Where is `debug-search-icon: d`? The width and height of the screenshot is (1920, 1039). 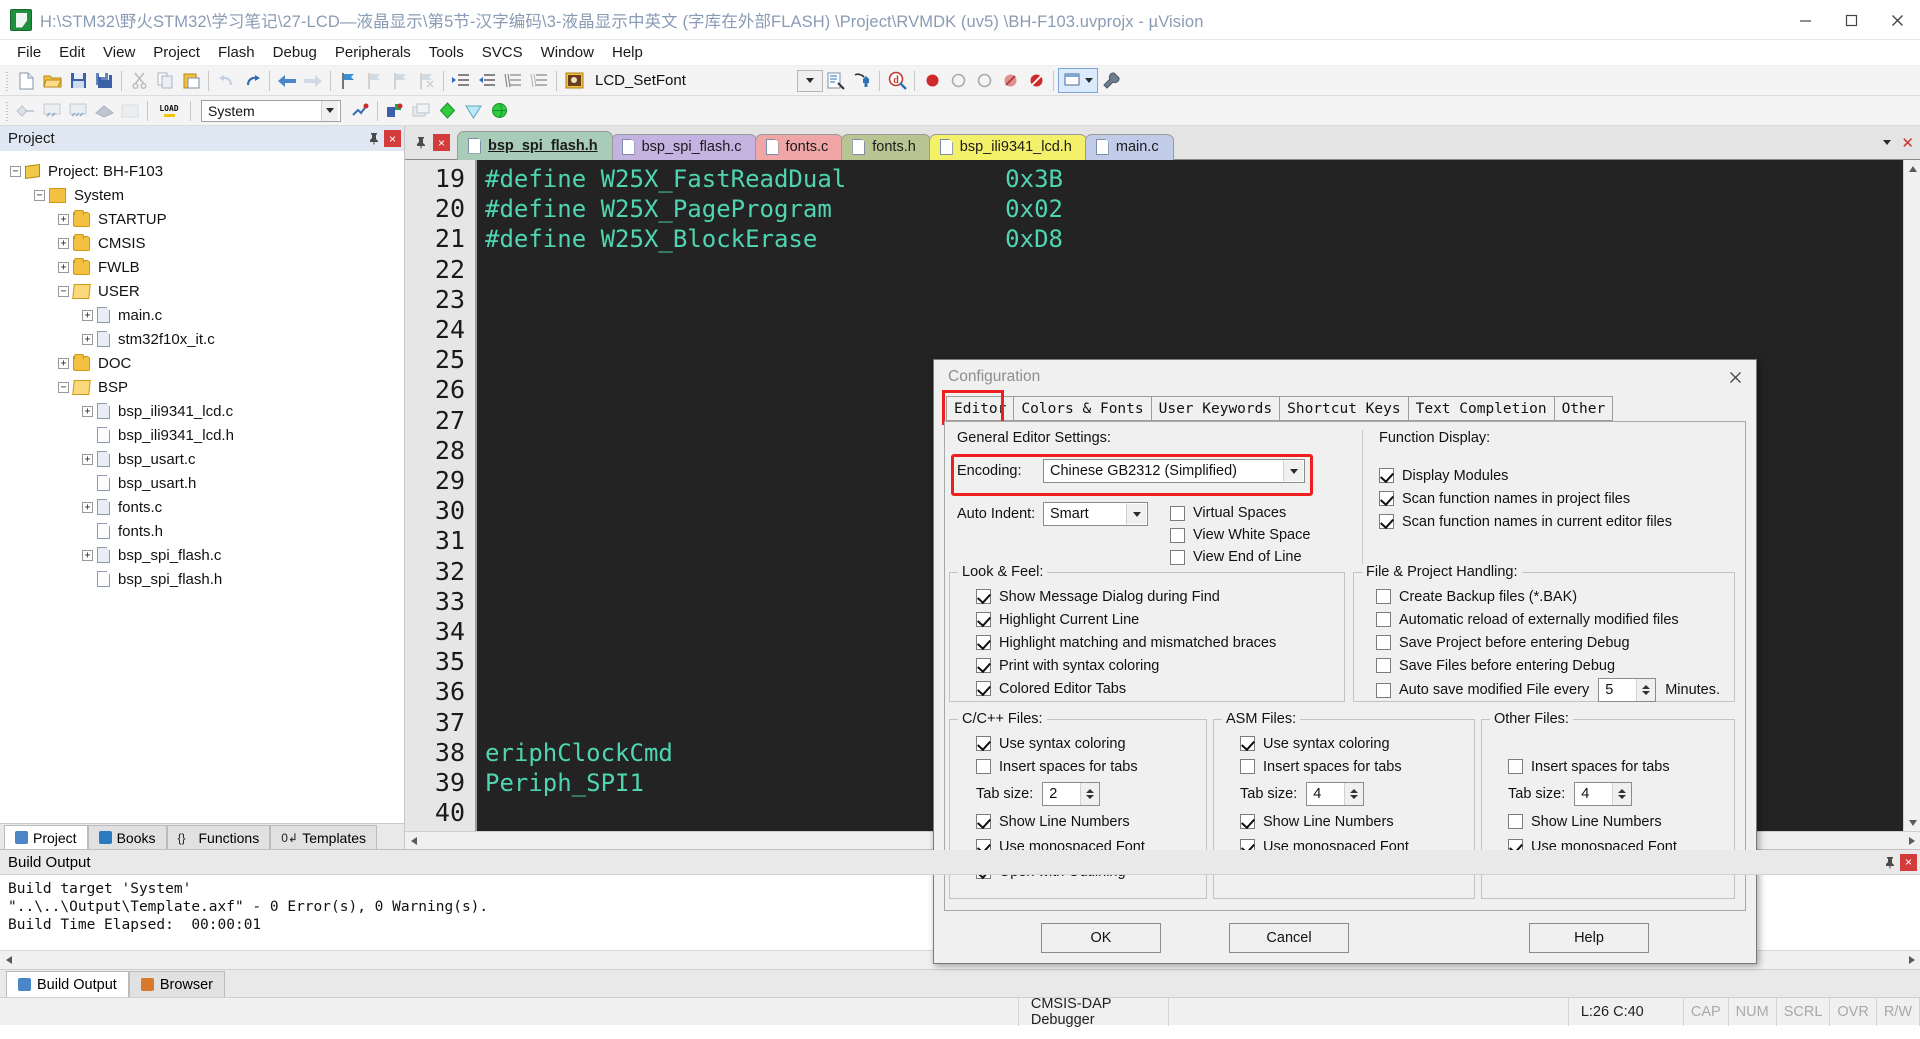
debug-search-icon: d is located at coordinates (897, 80).